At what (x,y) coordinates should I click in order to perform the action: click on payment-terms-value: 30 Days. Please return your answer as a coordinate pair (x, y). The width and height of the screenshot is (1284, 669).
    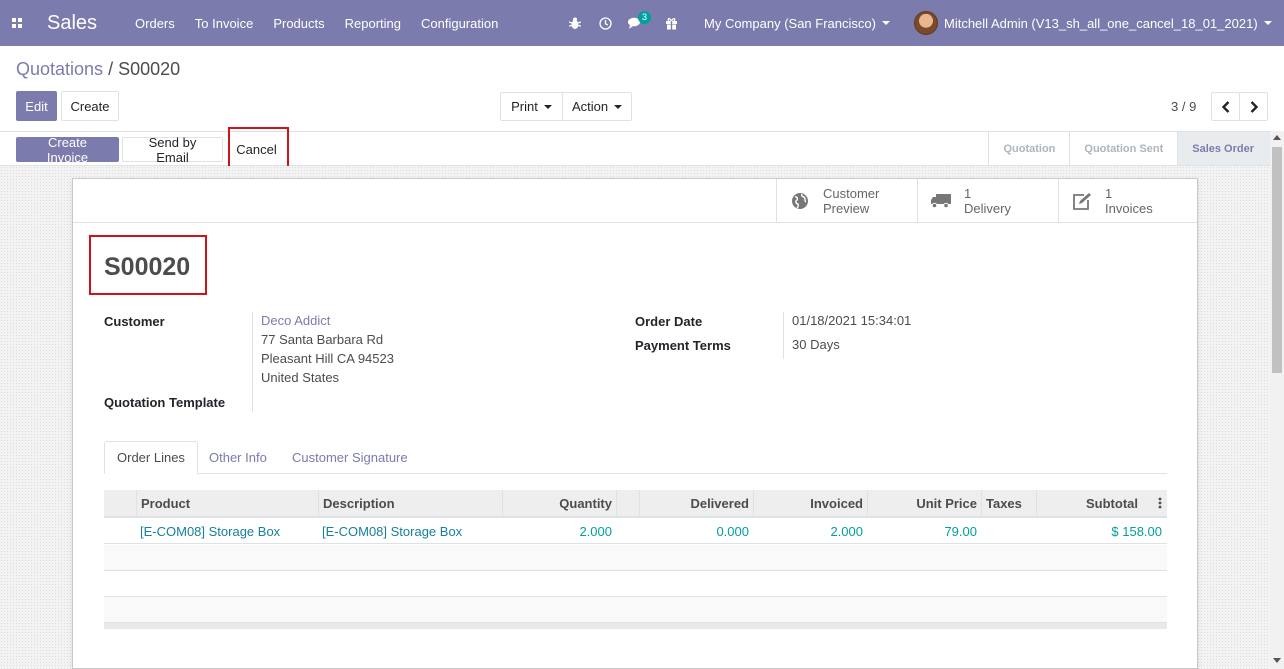
    Looking at the image, I should click on (816, 344).